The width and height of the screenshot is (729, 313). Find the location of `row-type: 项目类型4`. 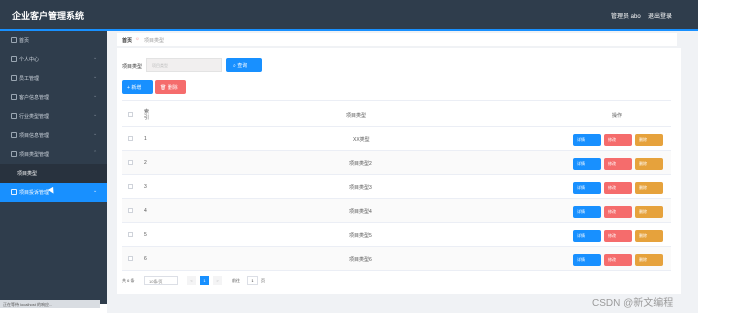

row-type: 项目类型4 is located at coordinates (360, 212).